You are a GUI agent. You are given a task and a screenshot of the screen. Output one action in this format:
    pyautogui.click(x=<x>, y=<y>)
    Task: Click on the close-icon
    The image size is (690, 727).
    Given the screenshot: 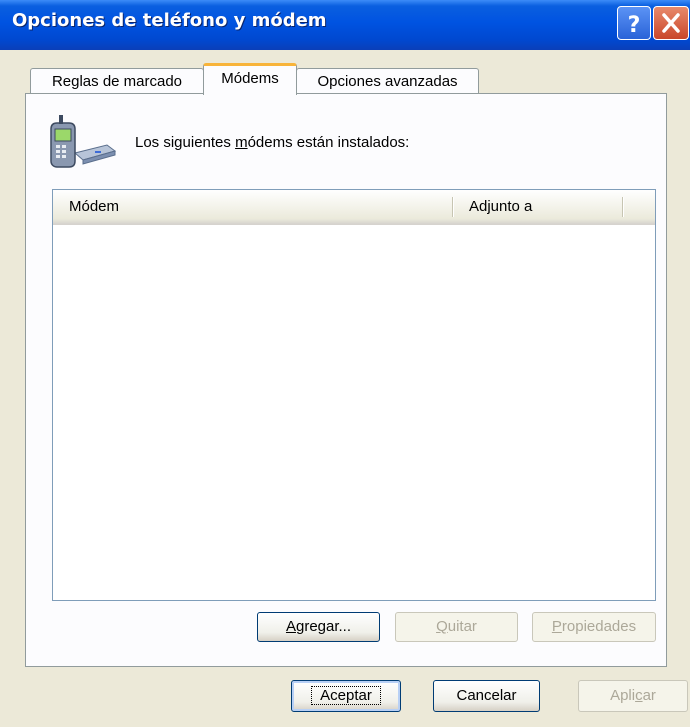 What is the action you would take?
    pyautogui.click(x=671, y=23)
    